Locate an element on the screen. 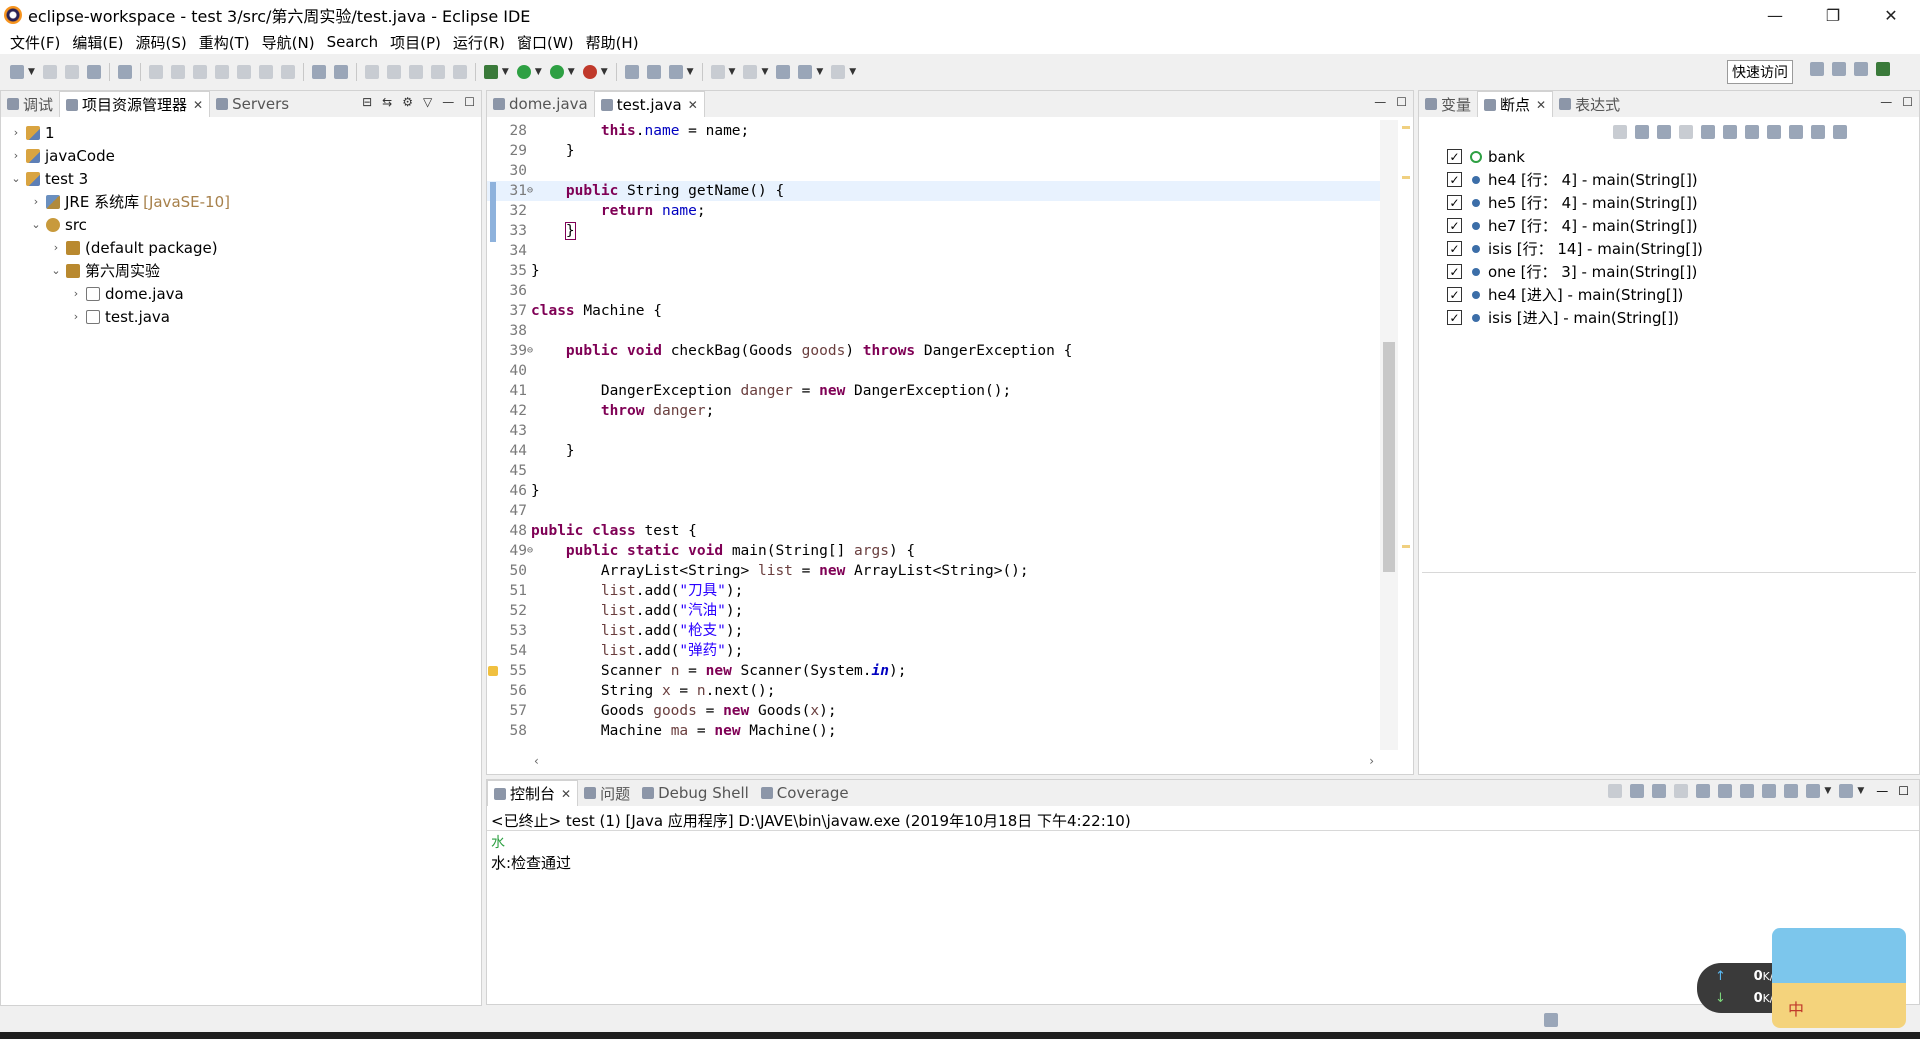 Image resolution: width=1920 pixels, height=1039 pixels. go-to-file-icon is located at coordinates (1686, 132).